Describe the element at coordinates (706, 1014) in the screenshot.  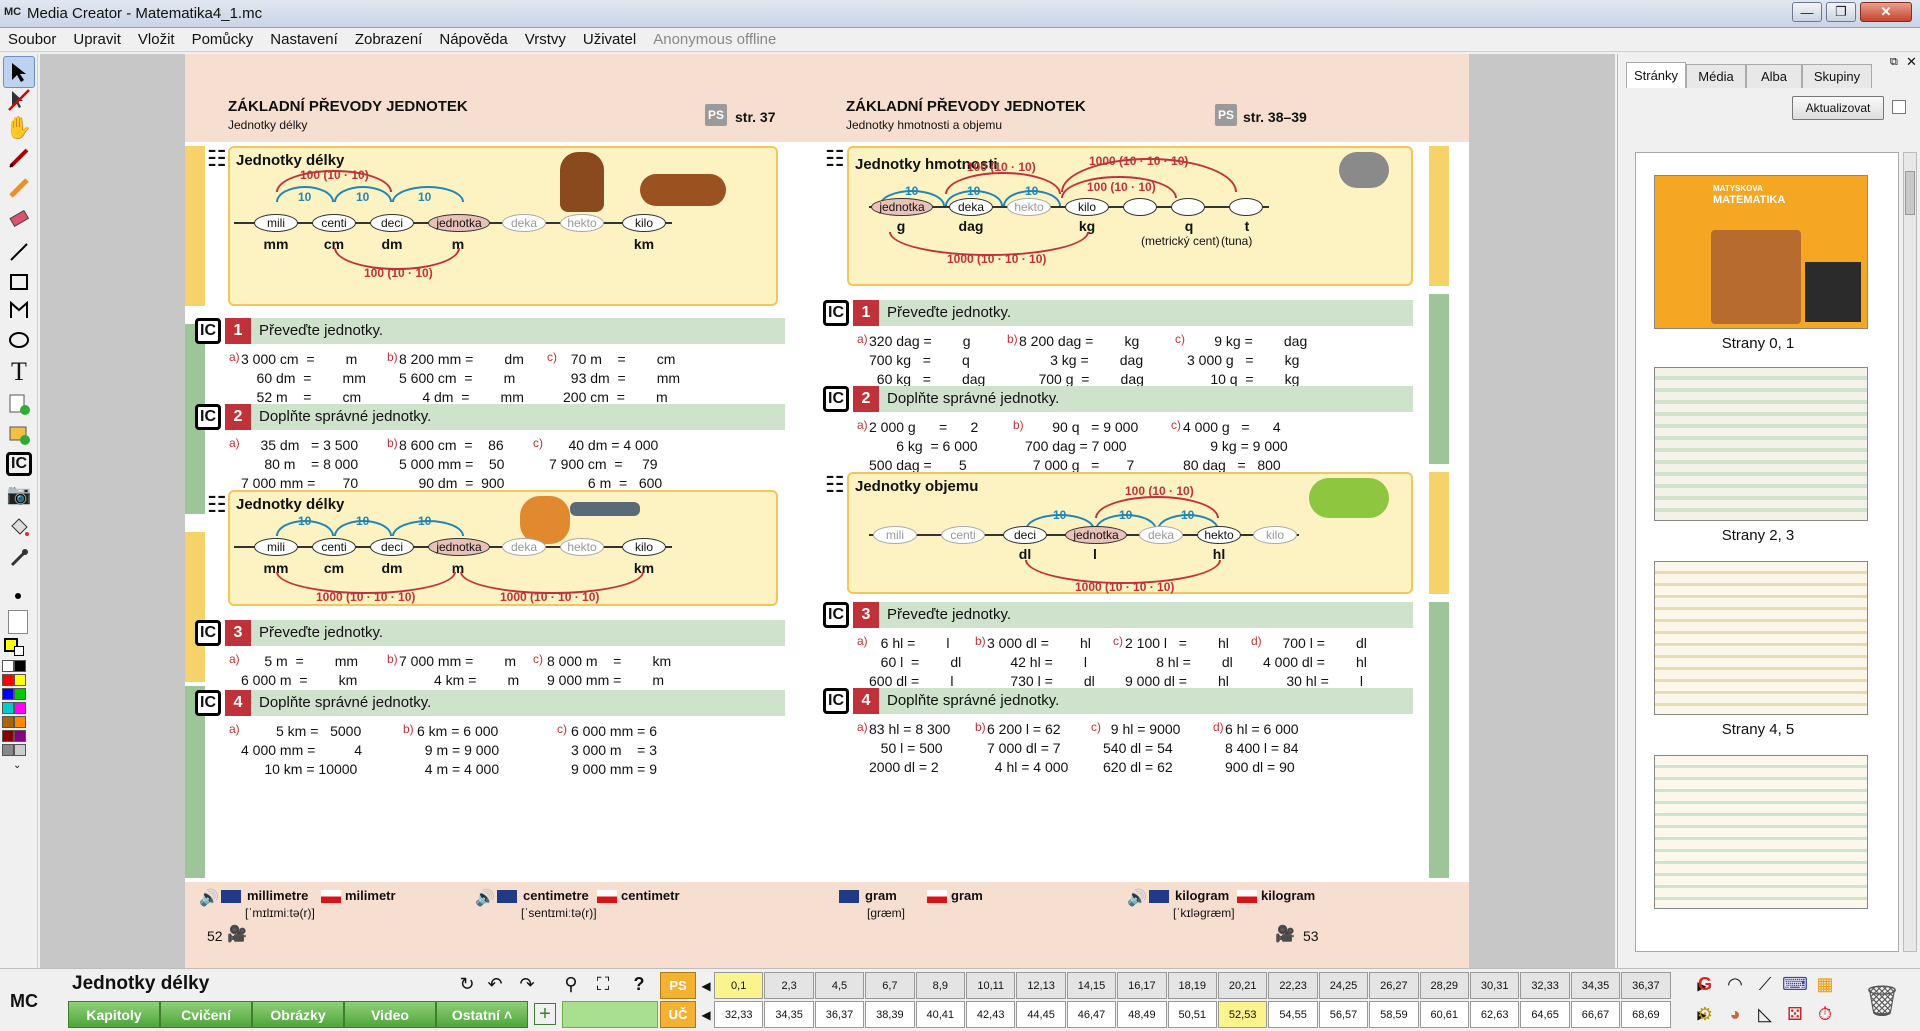
I see `uc-prev-arrow-icon: ◀` at that location.